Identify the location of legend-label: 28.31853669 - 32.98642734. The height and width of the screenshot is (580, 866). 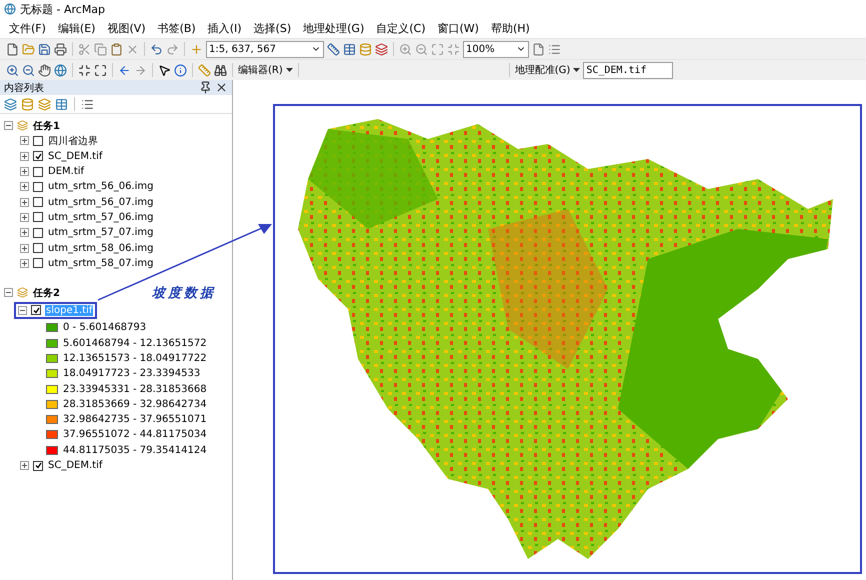
(135, 404).